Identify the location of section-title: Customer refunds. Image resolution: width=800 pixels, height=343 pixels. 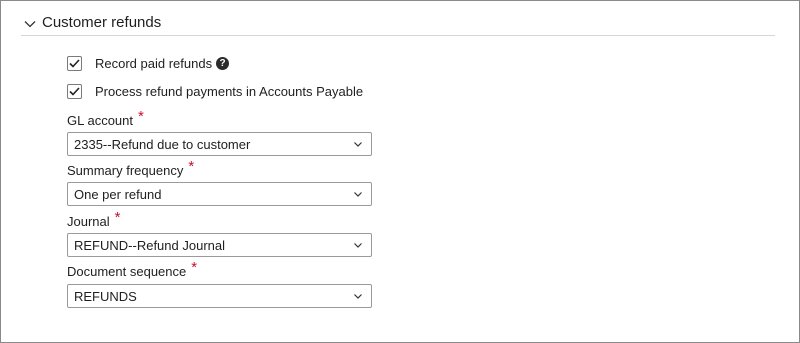
(102, 22).